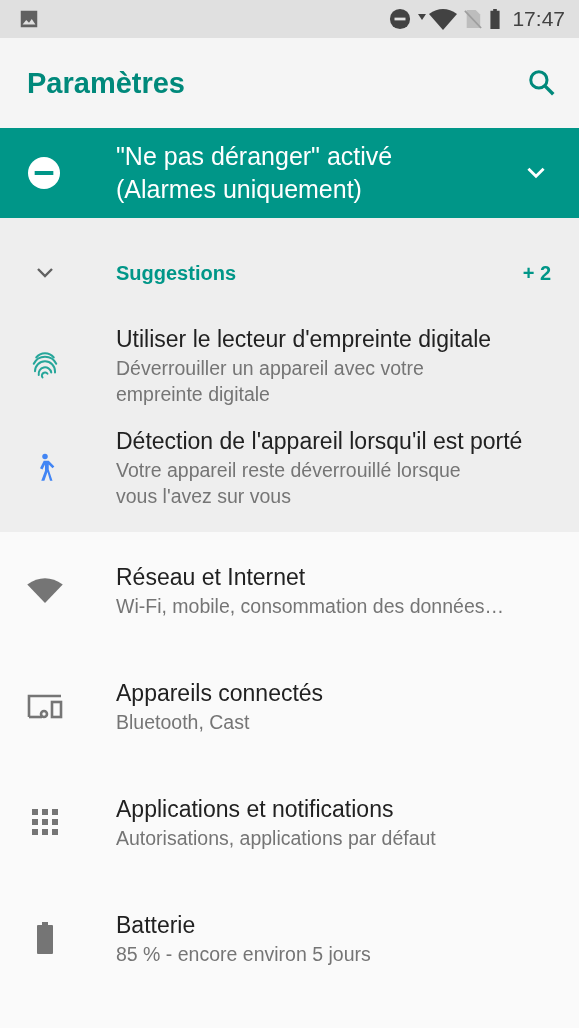 Image resolution: width=579 pixels, height=1028 pixels. What do you see at coordinates (239, 189) in the screenshot?
I see `banner-subtitle: (Alarmes uniquement)` at bounding box center [239, 189].